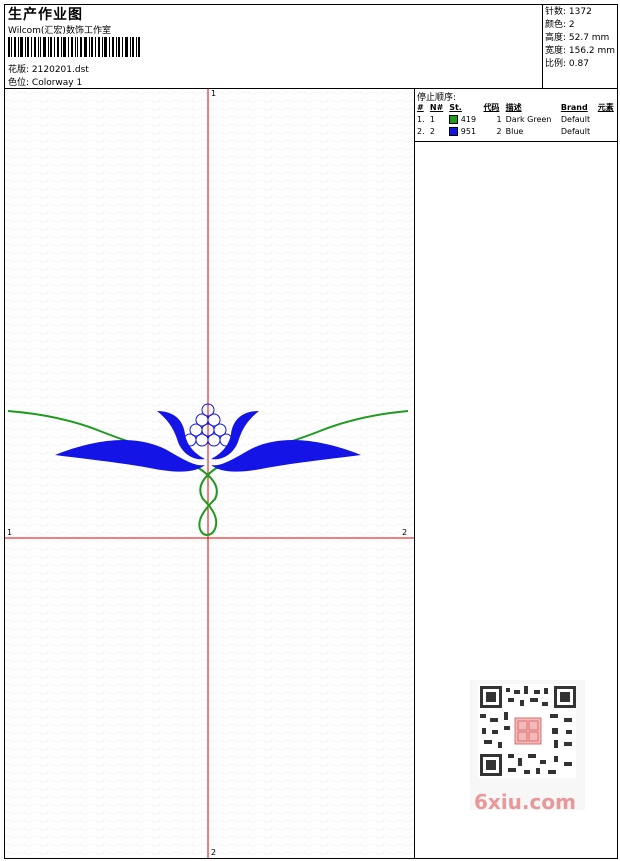 This screenshot has height=861, width=620. I want to click on colorway-value: Colorway 1, so click(57, 83).